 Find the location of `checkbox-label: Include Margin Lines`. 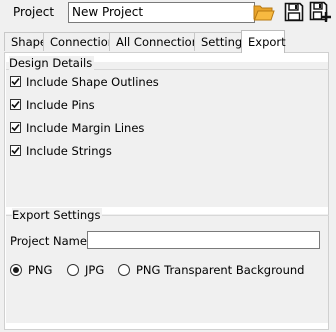

checkbox-label: Include Margin Lines is located at coordinates (85, 127).